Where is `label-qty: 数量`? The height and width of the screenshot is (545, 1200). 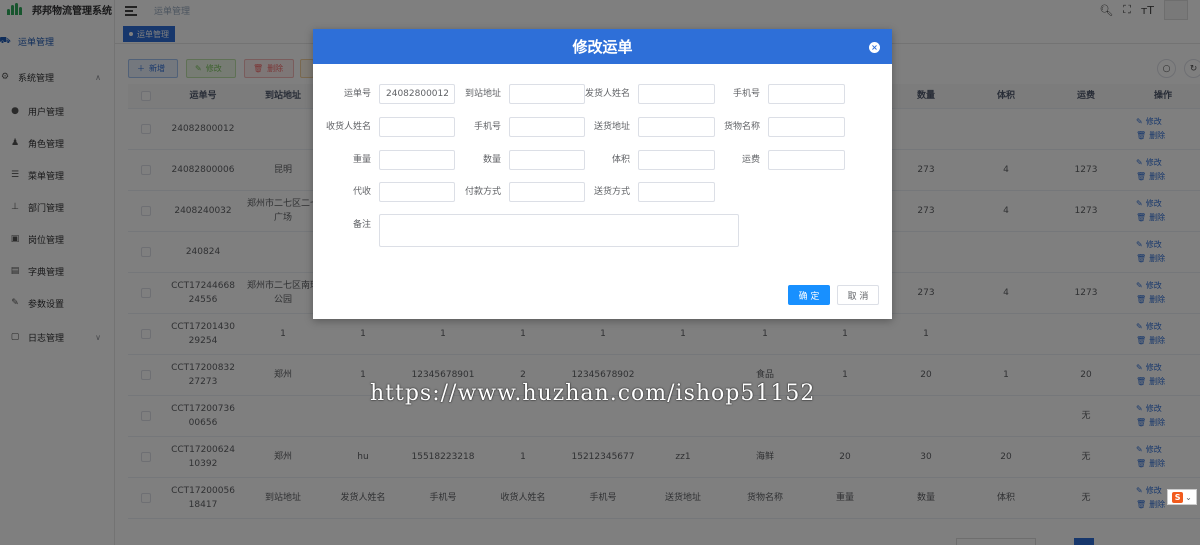 label-qty: 数量 is located at coordinates (491, 160).